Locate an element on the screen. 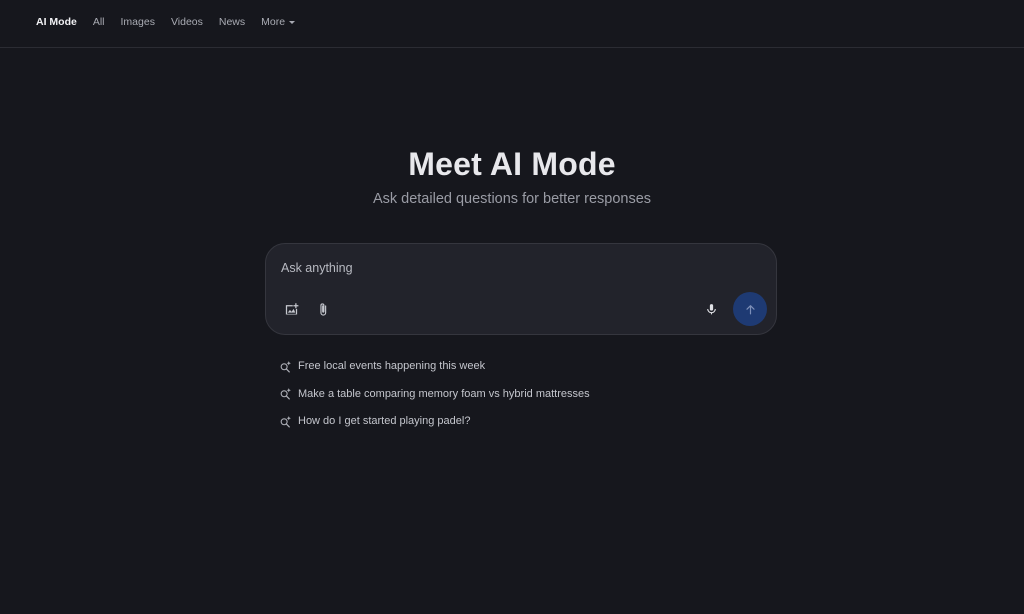 This screenshot has height=614, width=1024. microphone-icon is located at coordinates (711, 308).